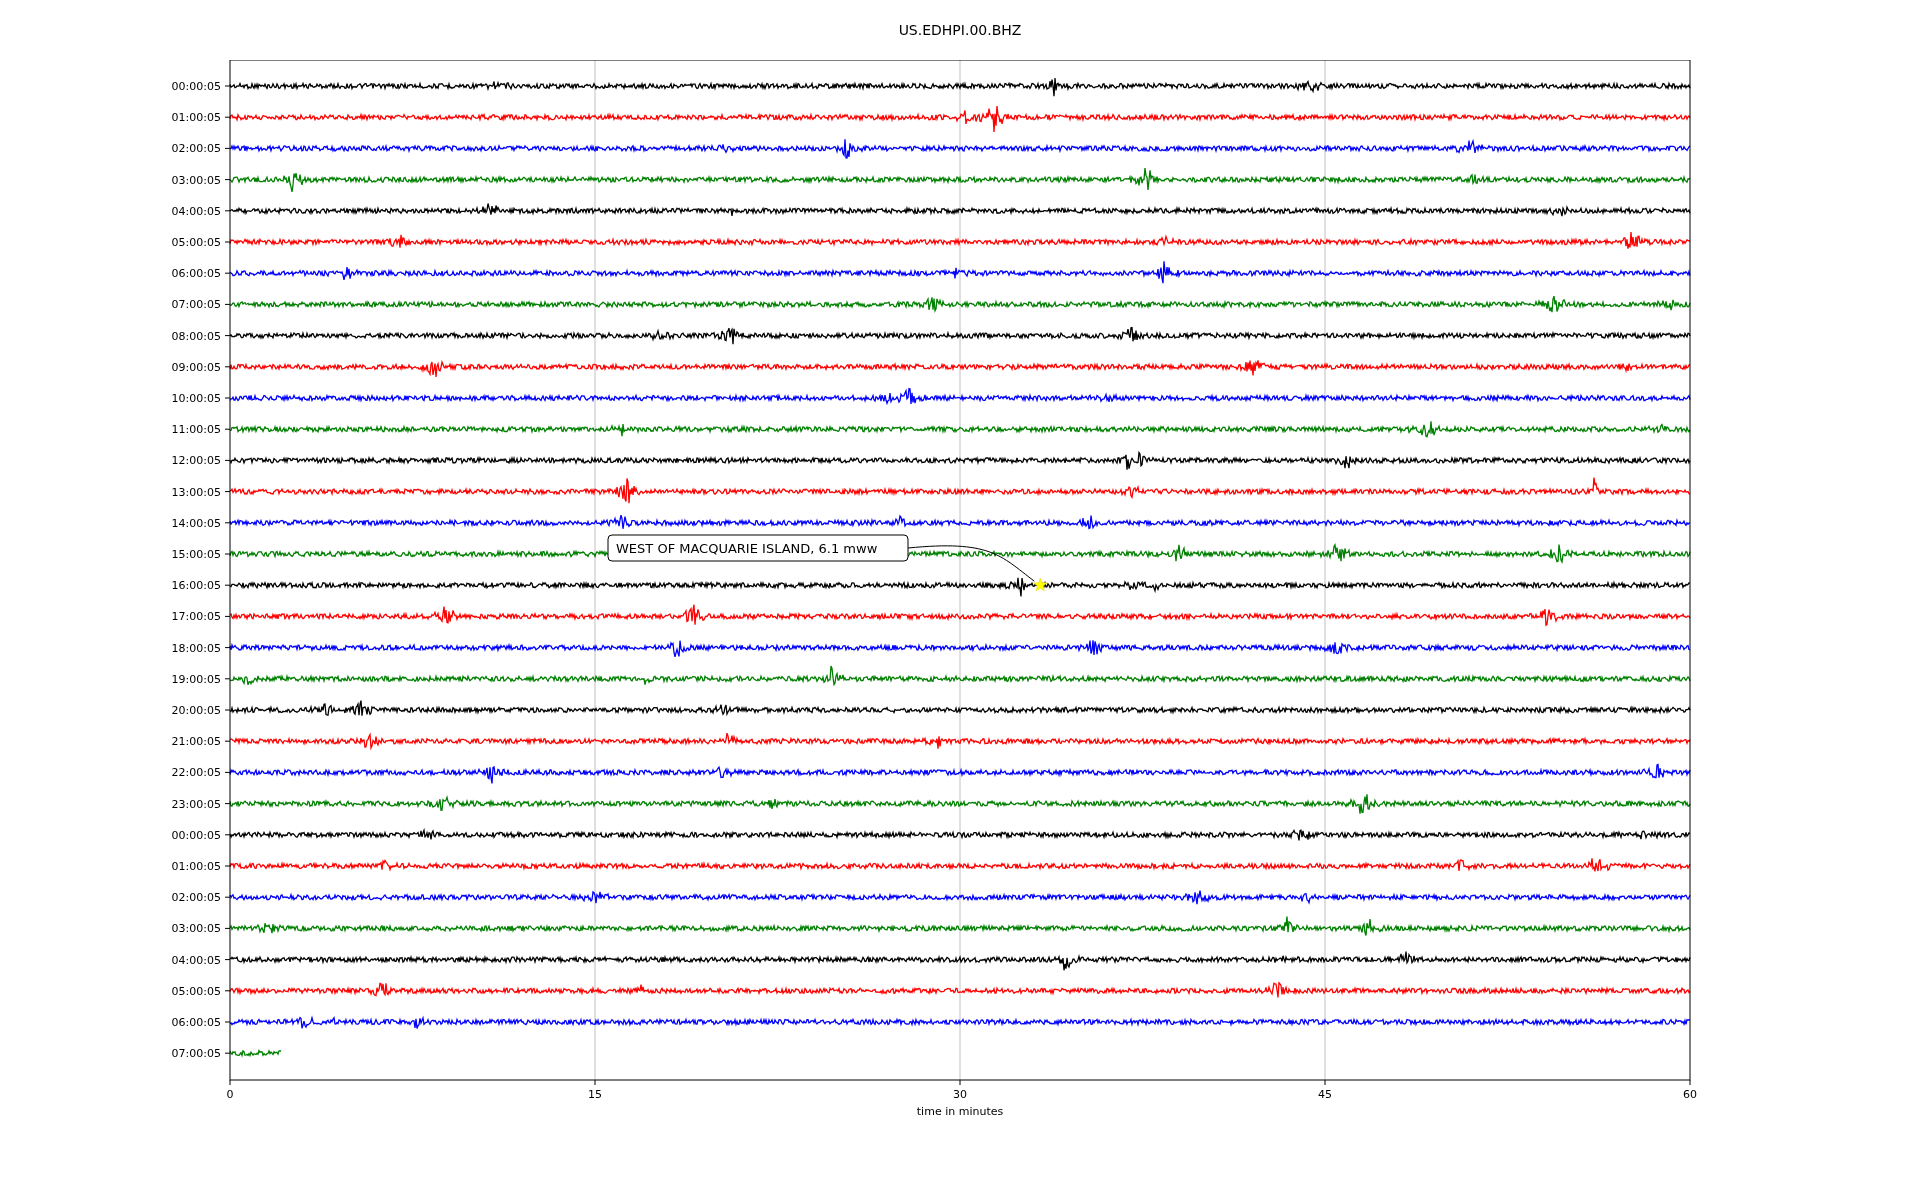 The image size is (1920, 1200). I want to click on tick-label: 19:00:05, so click(196, 679).